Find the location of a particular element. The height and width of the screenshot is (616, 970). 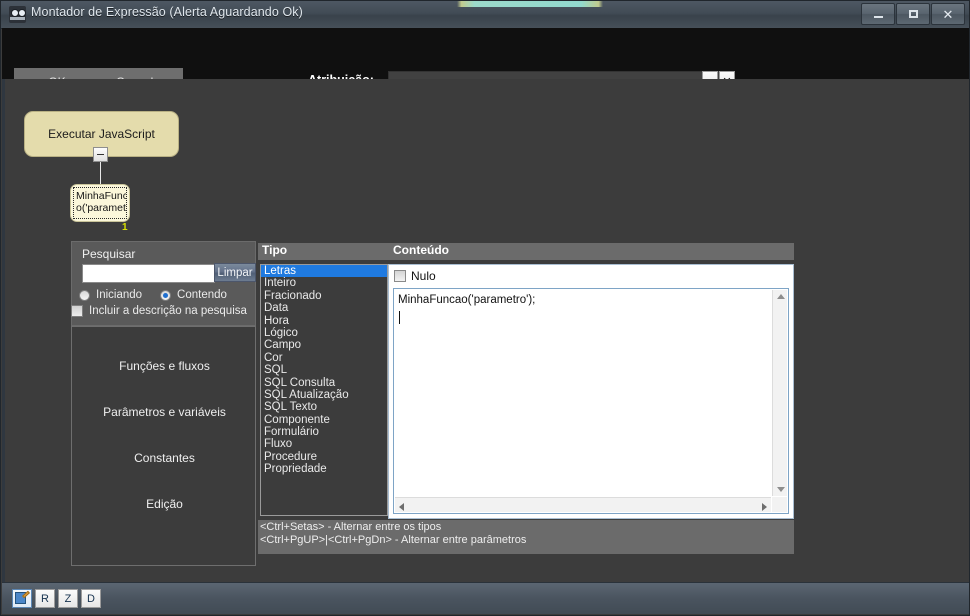

tipo-item: SQL is located at coordinates (324, 370).